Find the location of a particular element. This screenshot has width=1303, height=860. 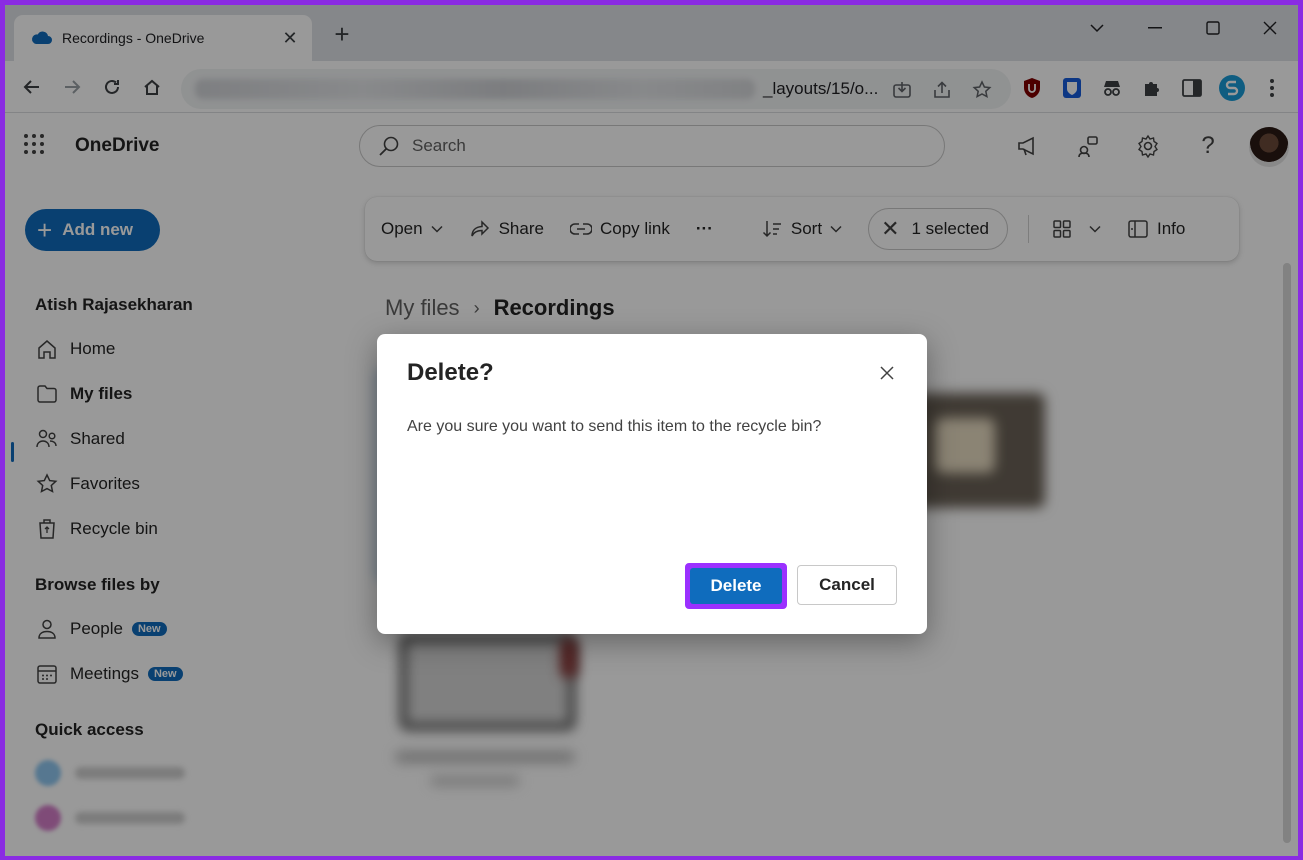

scrollbar is located at coordinates (1287, 553).